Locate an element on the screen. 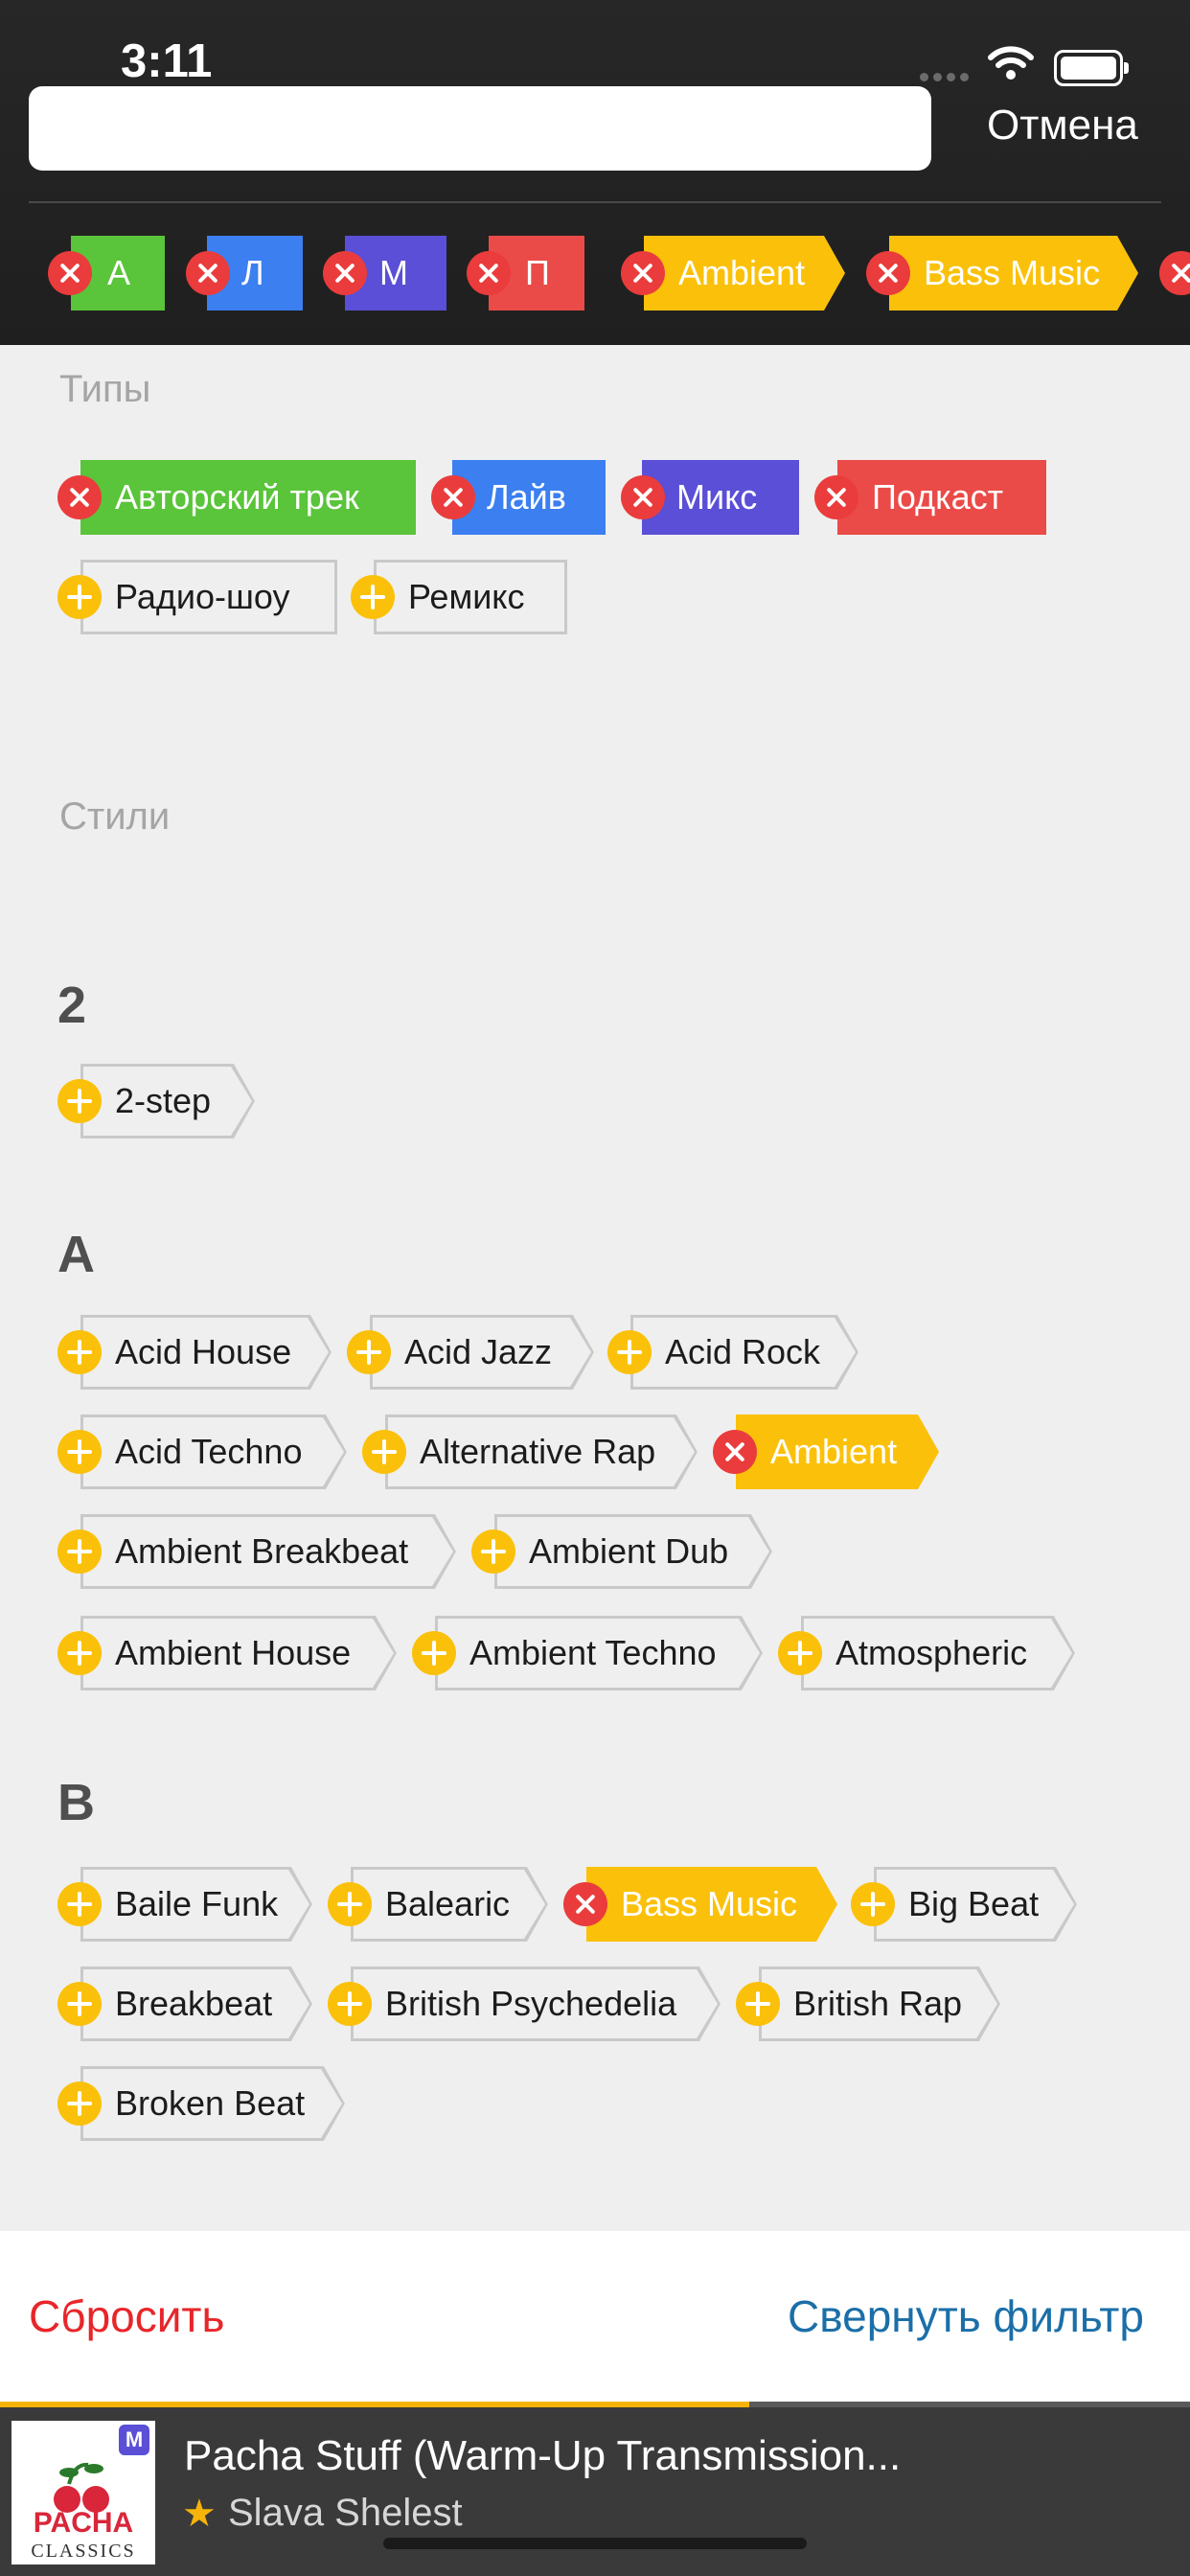 The image size is (1190, 2576). style-chip: Big Beat is located at coordinates (976, 1904).